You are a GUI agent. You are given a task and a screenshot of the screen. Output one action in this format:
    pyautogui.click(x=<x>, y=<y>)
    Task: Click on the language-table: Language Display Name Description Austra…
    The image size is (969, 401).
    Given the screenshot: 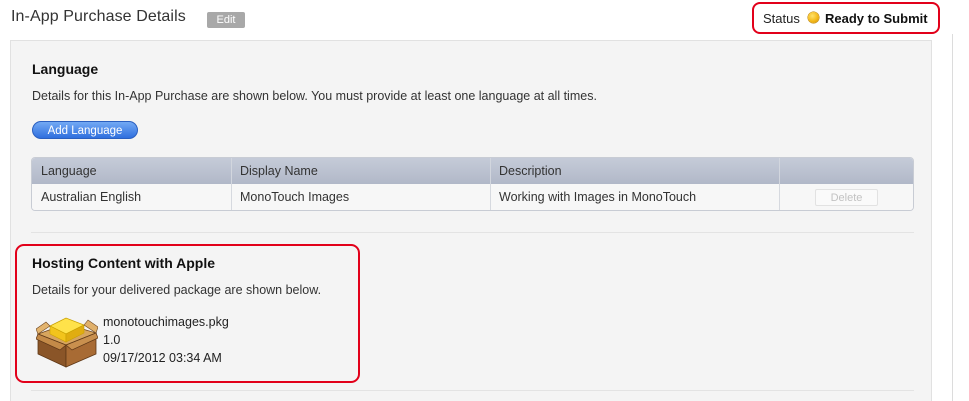 What is the action you would take?
    pyautogui.click(x=472, y=184)
    